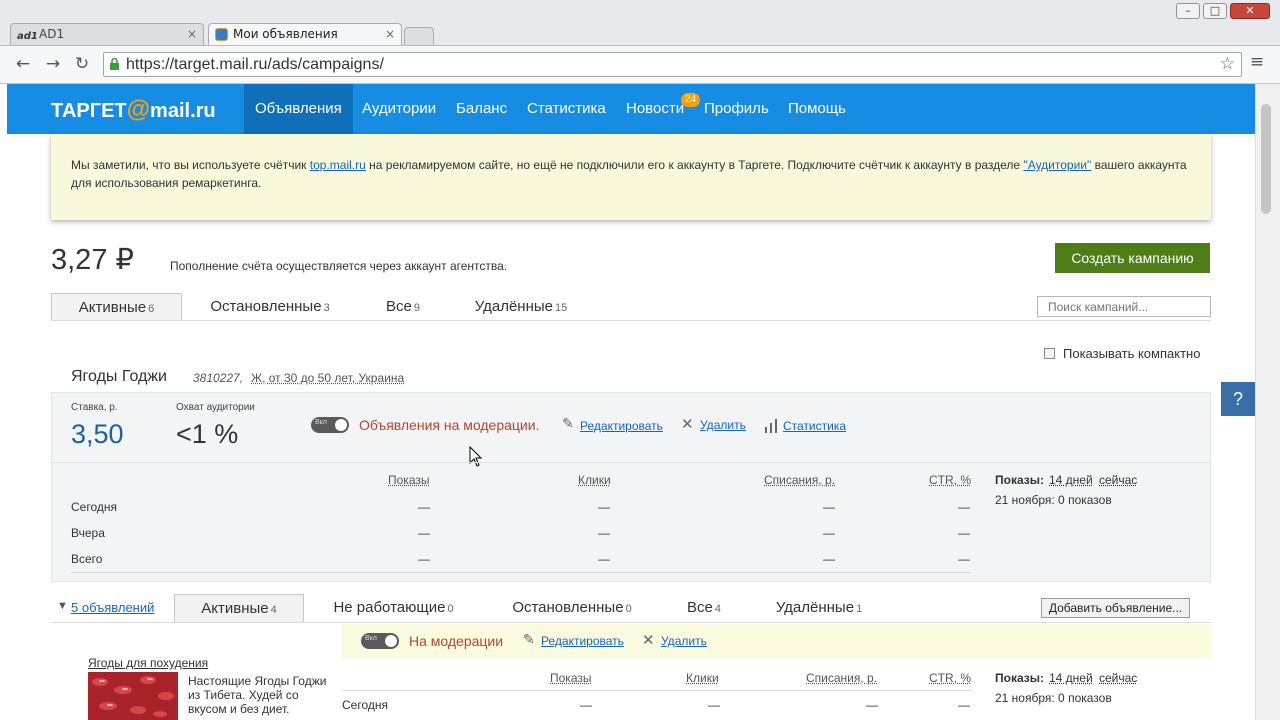 This screenshot has width=1280, height=720. What do you see at coordinates (393, 608) in the screenshot?
I see `tab-ads-not-working: Не работающие 0` at bounding box center [393, 608].